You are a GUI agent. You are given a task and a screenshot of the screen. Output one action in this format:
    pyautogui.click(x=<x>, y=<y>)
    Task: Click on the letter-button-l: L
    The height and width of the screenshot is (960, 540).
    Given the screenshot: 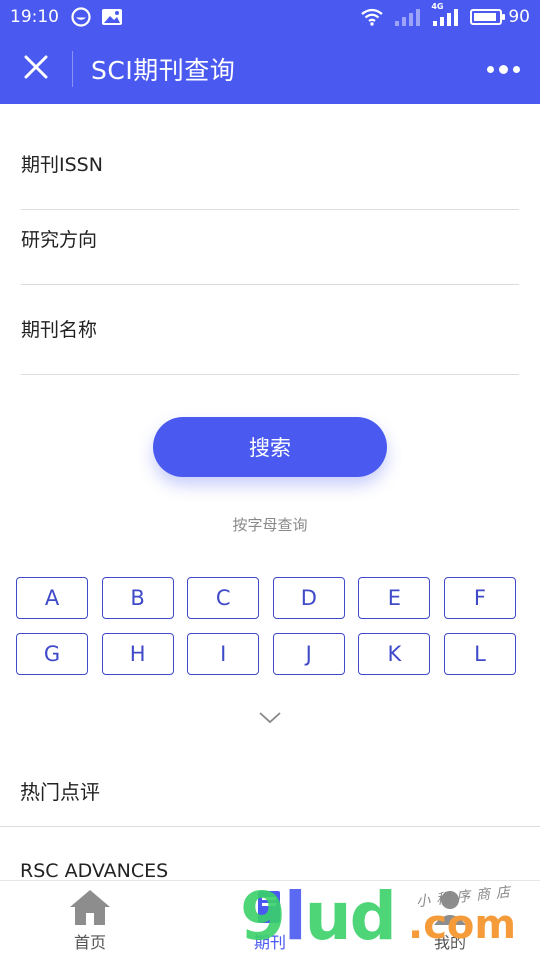 What is the action you would take?
    pyautogui.click(x=479, y=654)
    